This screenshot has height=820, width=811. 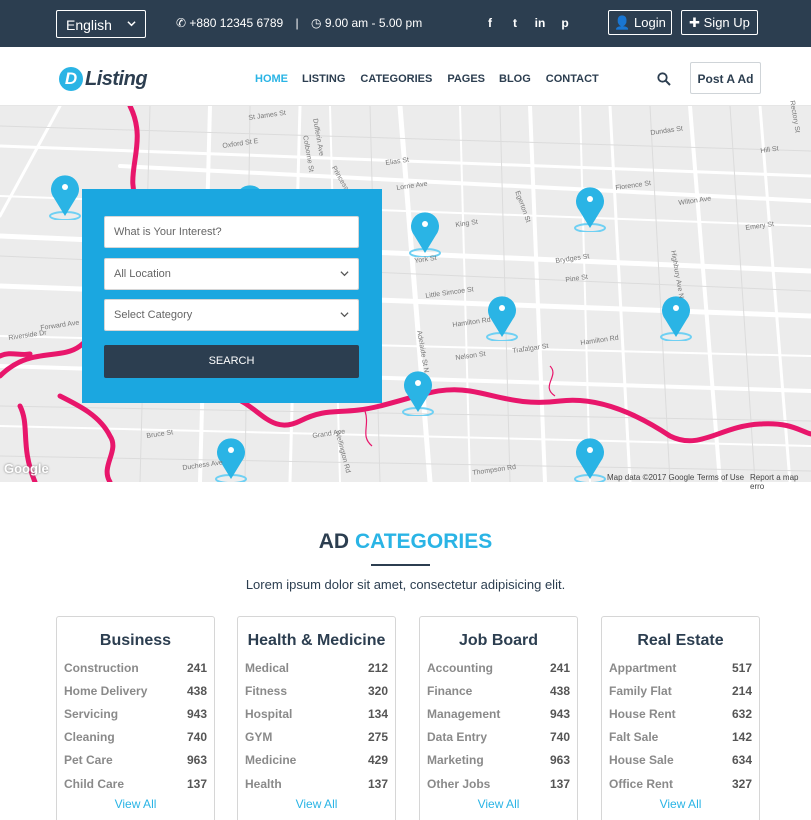 What do you see at coordinates (101, 668) in the screenshot?
I see `subcategory-name: Construction` at bounding box center [101, 668].